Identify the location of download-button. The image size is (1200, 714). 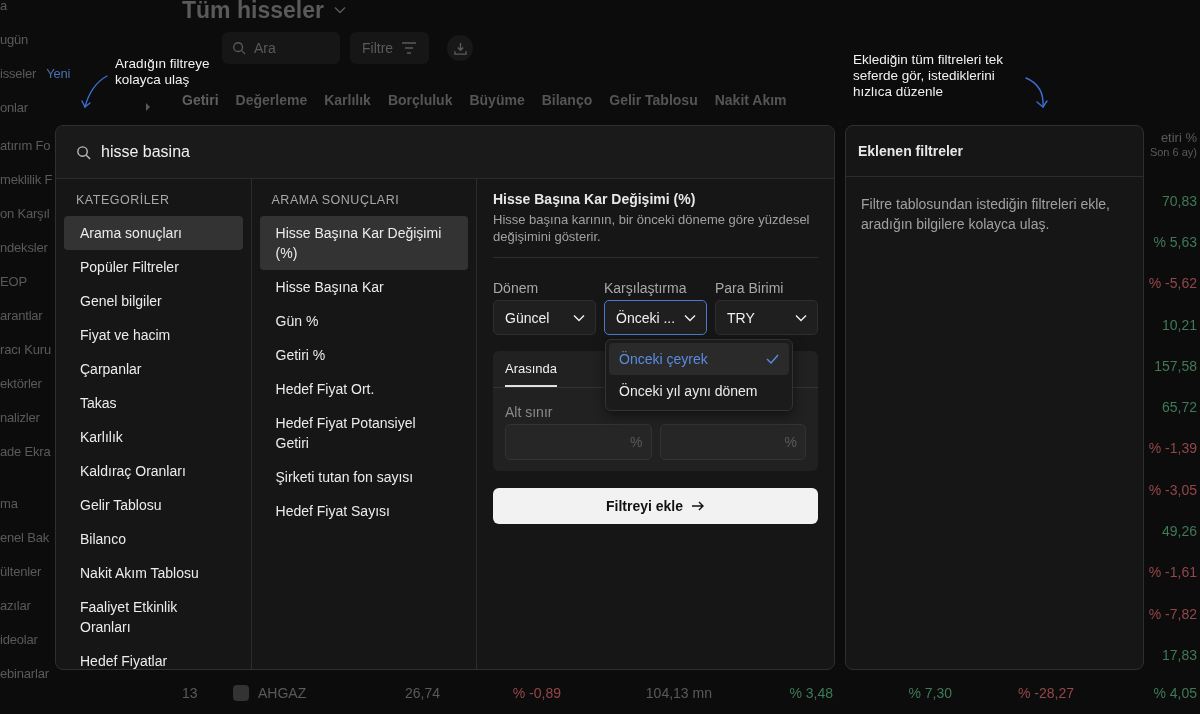
(460, 48).